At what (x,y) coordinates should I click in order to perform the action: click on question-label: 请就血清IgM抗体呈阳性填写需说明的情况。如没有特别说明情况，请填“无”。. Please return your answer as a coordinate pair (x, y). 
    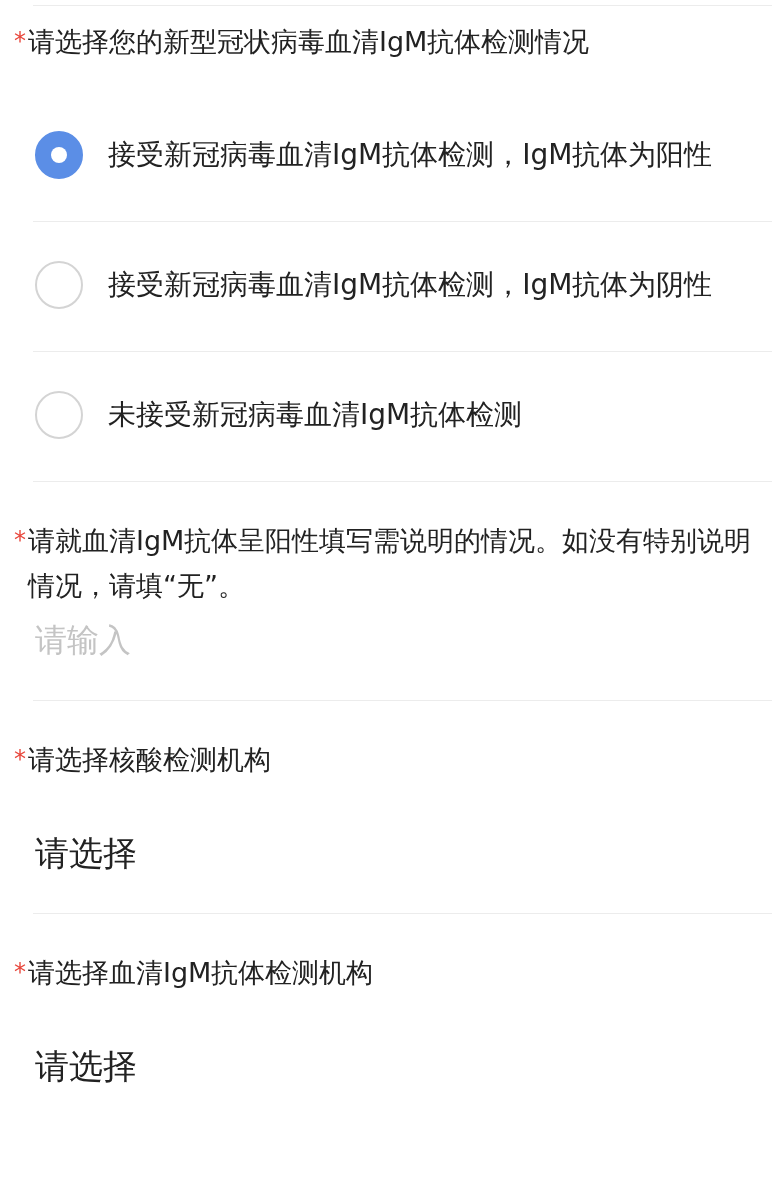
    Looking at the image, I should click on (390, 563).